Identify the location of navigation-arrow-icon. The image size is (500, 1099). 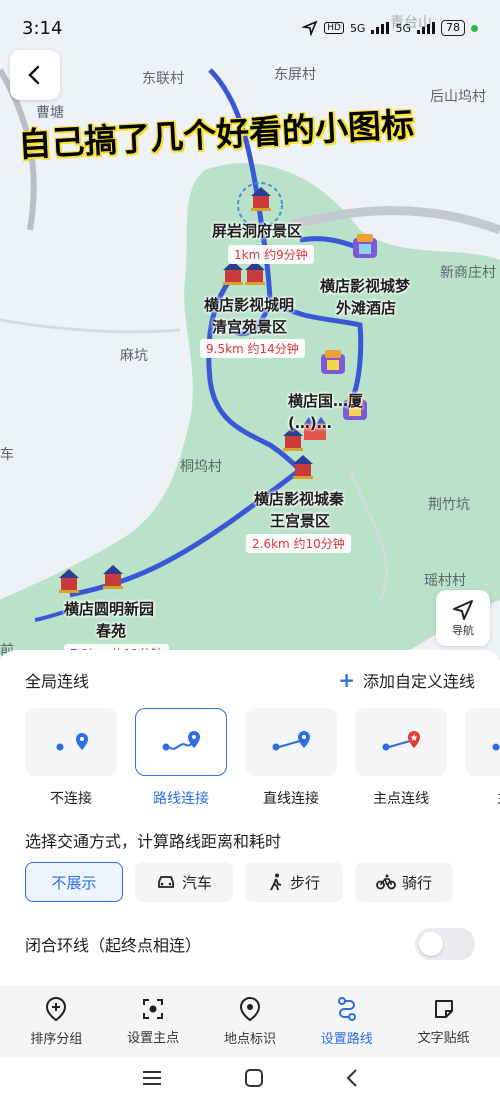
(463, 610).